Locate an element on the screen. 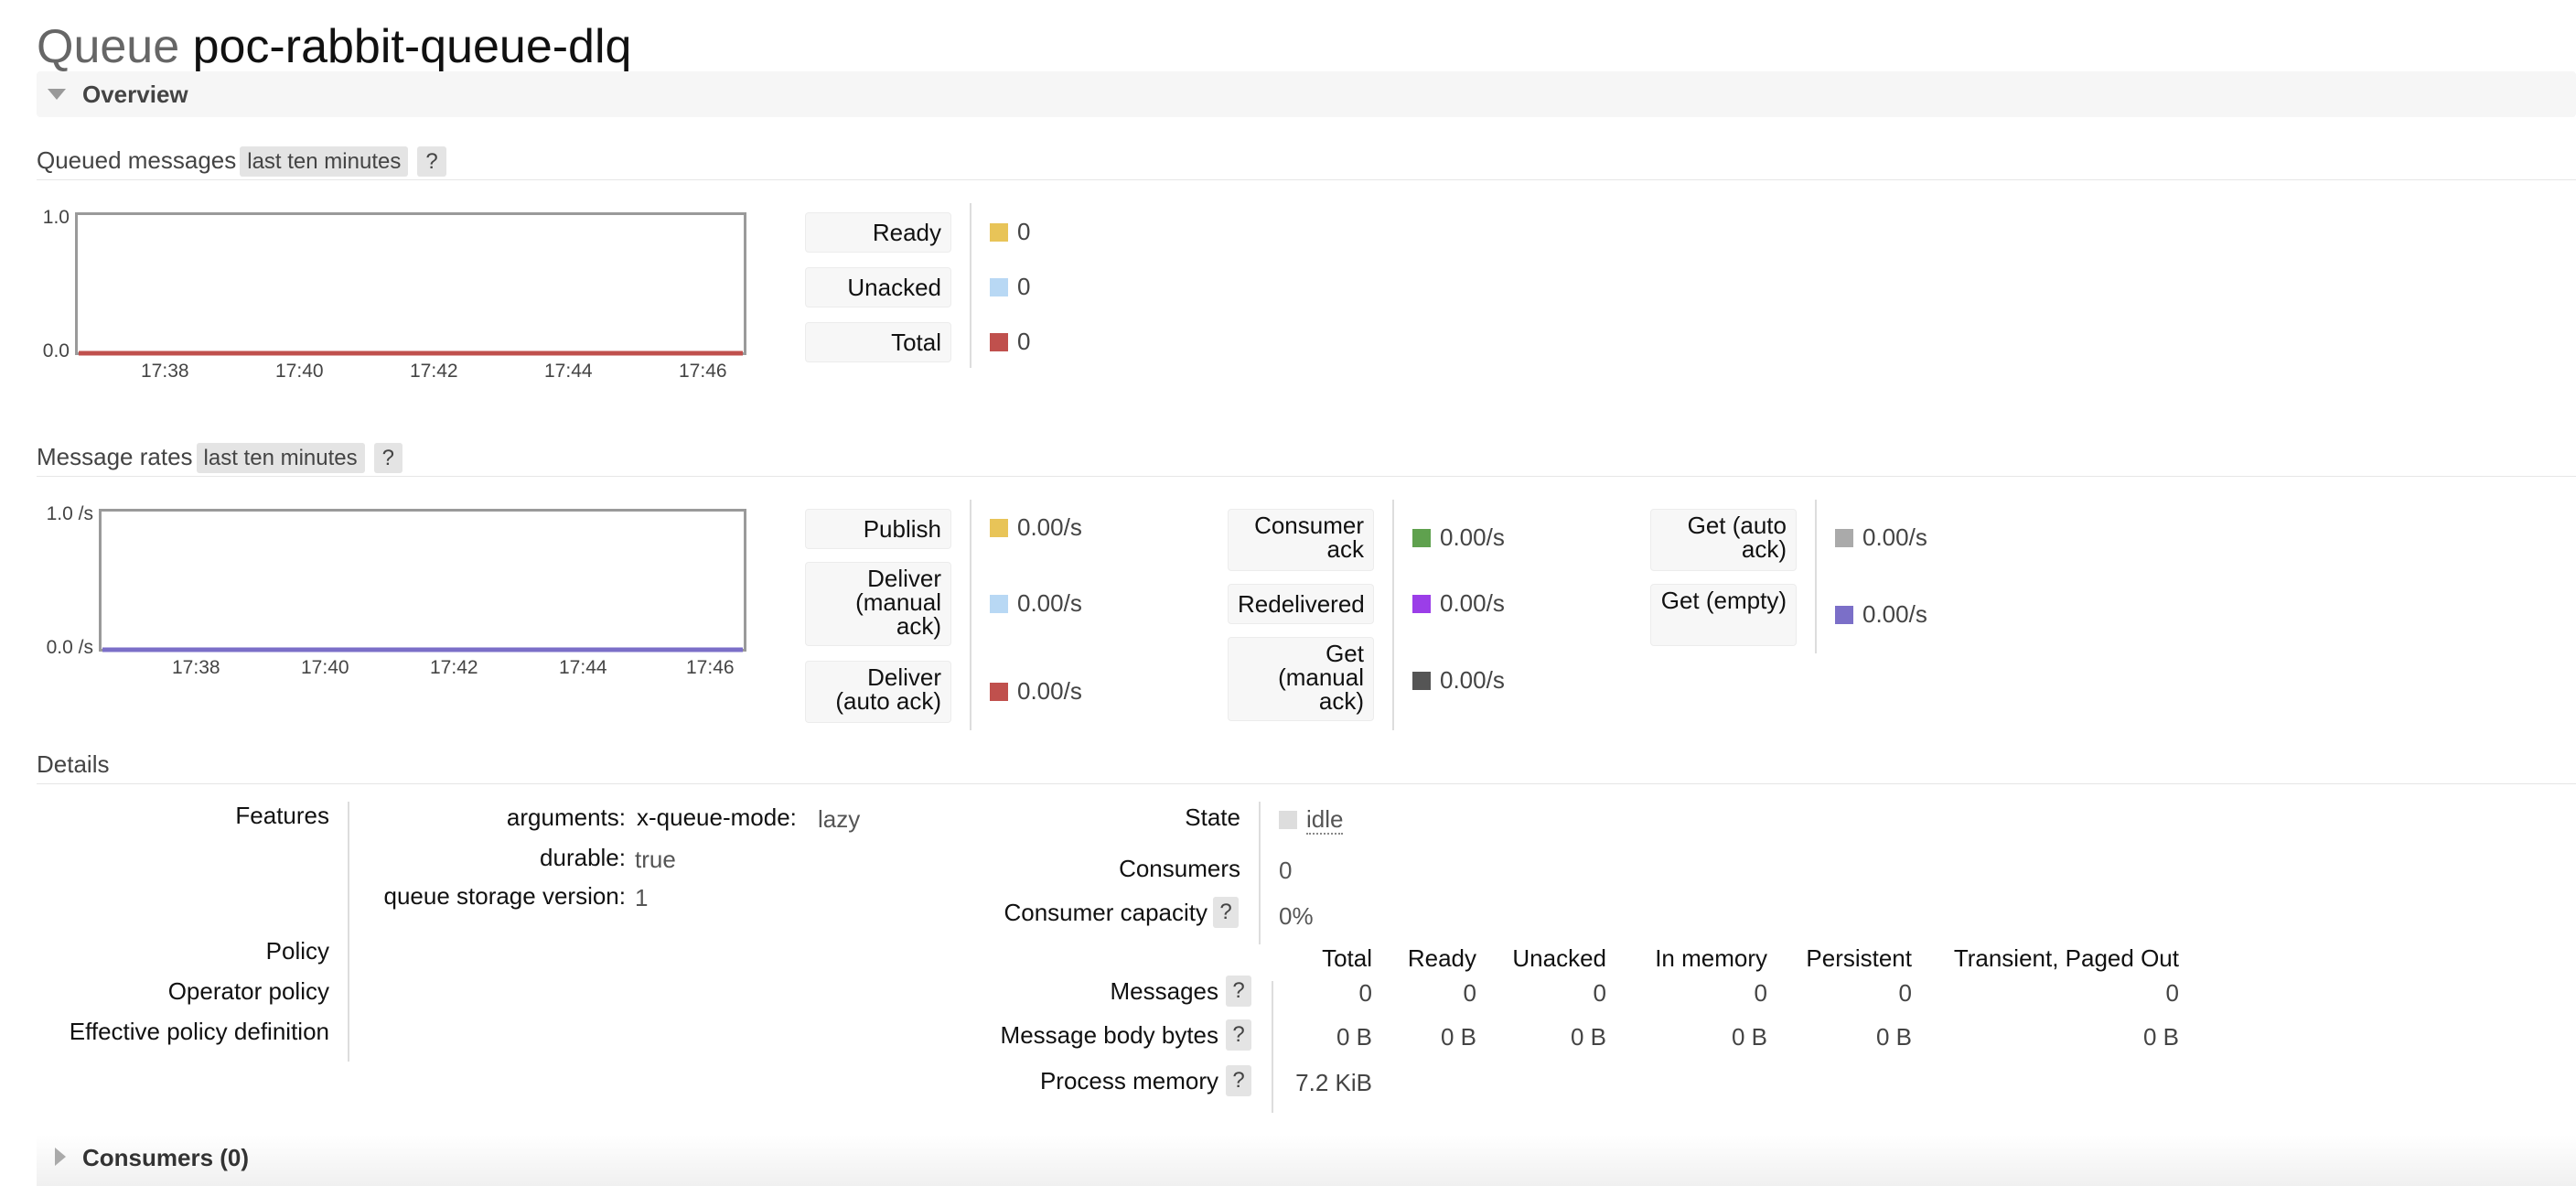 This screenshot has height=1186, width=2576. overview-label: Overview is located at coordinates (135, 94).